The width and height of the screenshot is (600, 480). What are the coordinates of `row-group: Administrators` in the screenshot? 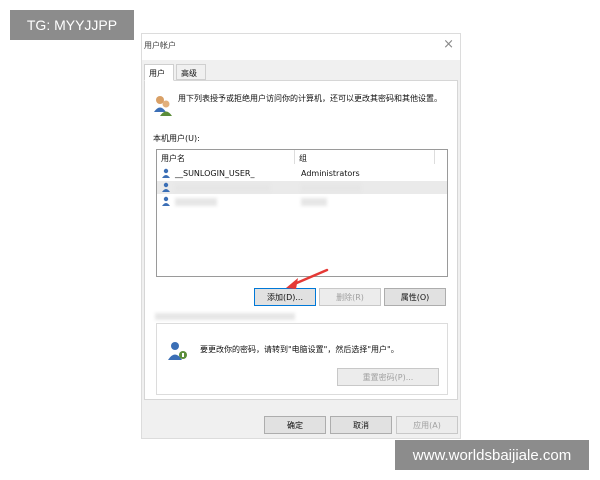 It's located at (330, 173).